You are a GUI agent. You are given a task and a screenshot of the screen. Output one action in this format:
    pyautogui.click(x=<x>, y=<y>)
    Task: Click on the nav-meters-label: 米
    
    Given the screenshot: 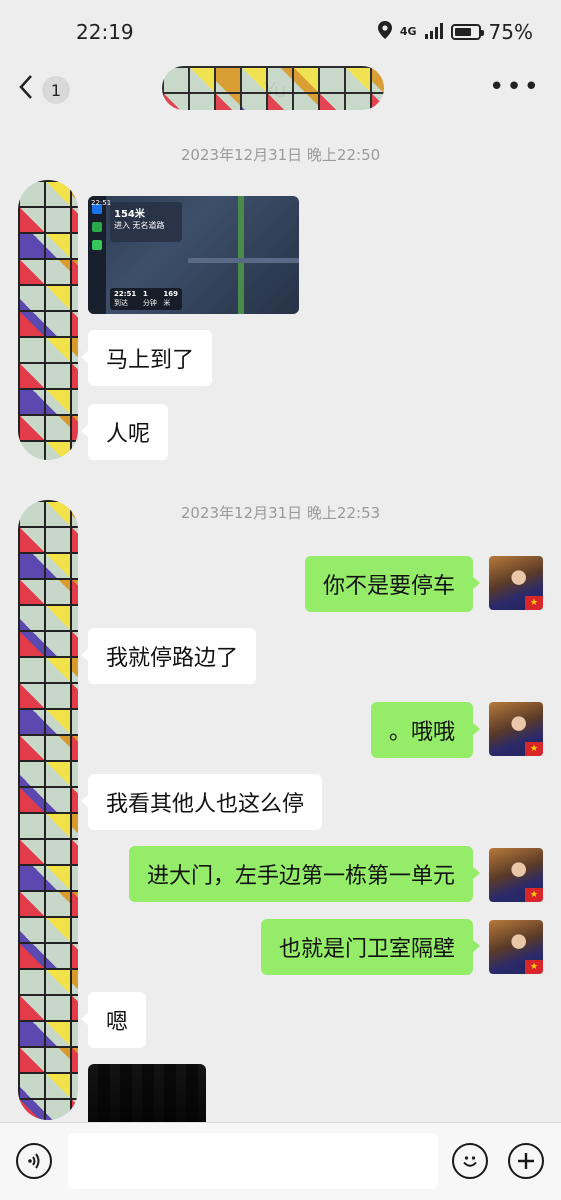 What is the action you would take?
    pyautogui.click(x=167, y=303)
    